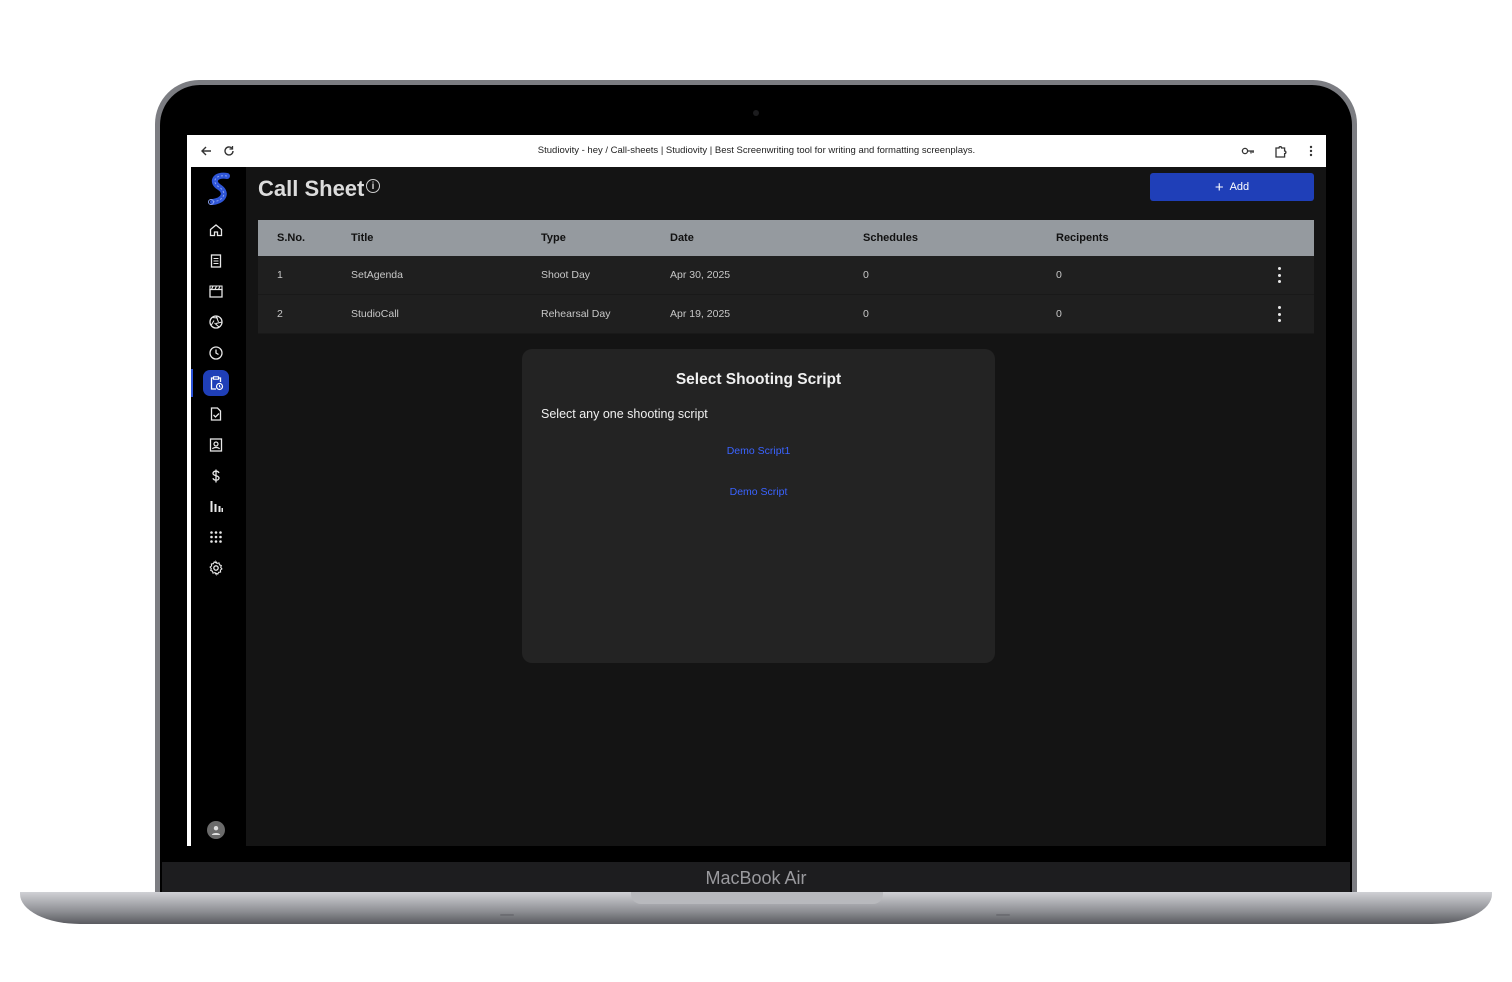  Describe the element at coordinates (1280, 151) in the screenshot. I see `puzzle-icon` at that location.